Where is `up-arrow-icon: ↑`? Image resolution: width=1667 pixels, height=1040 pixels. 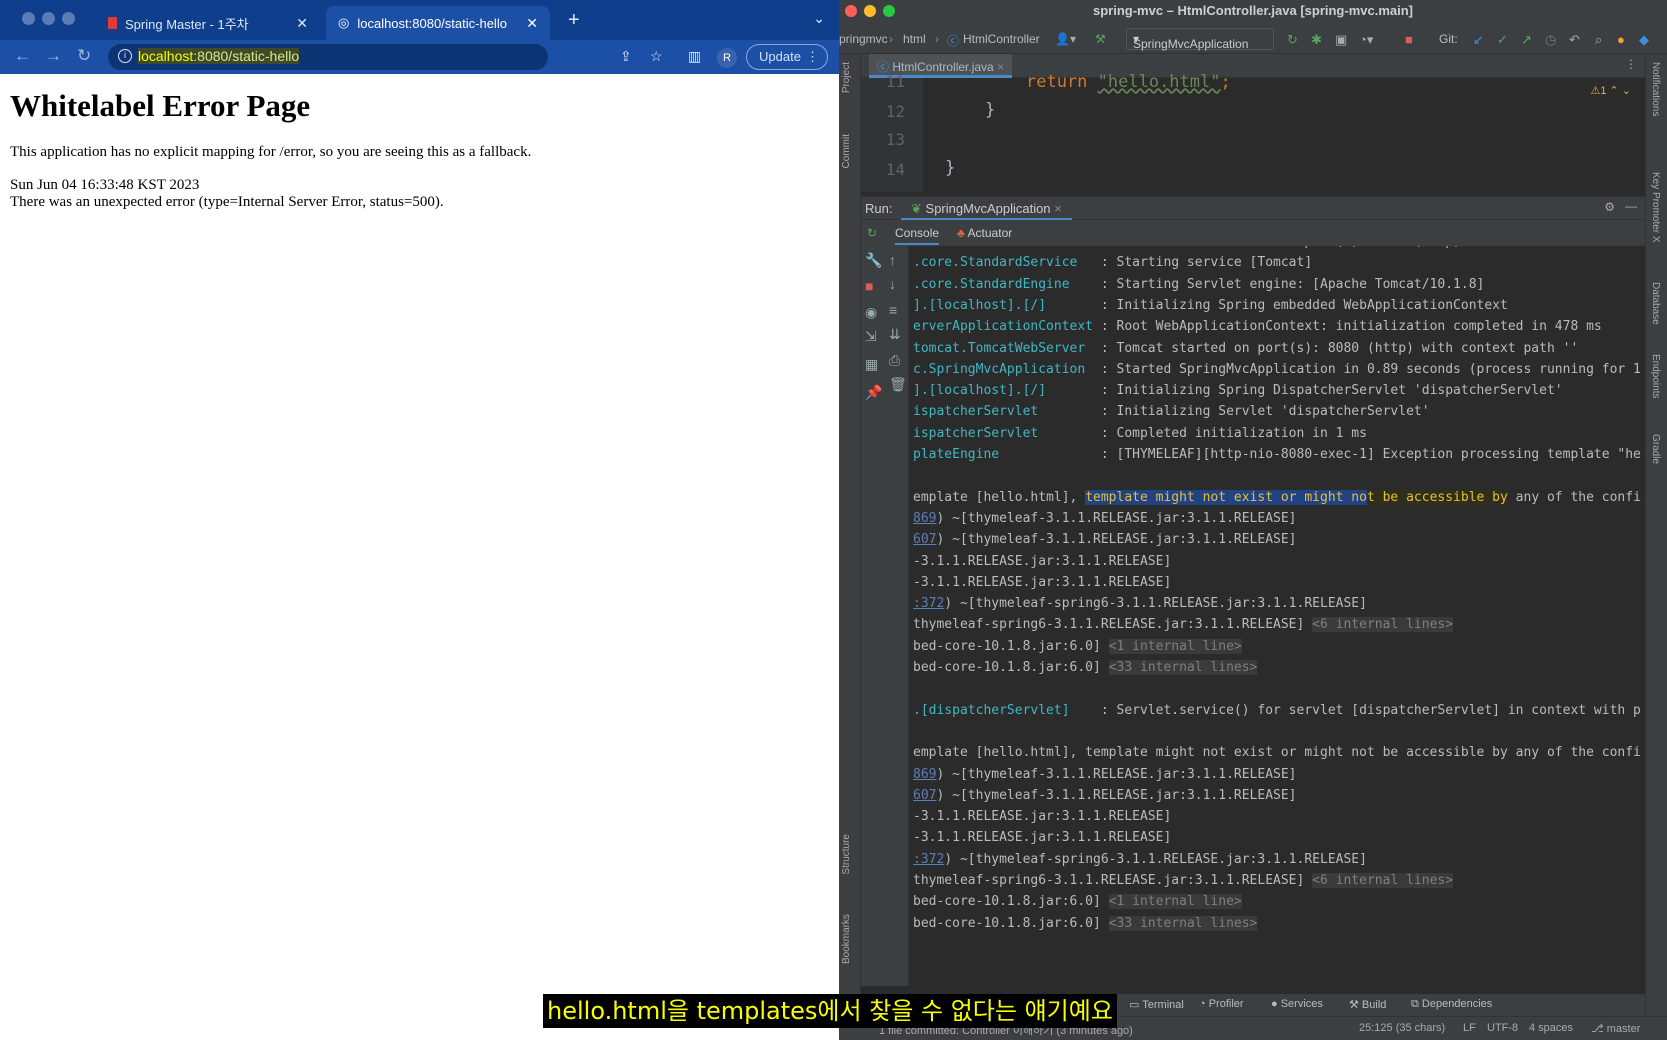
up-arrow-icon: ↑ is located at coordinates (892, 260).